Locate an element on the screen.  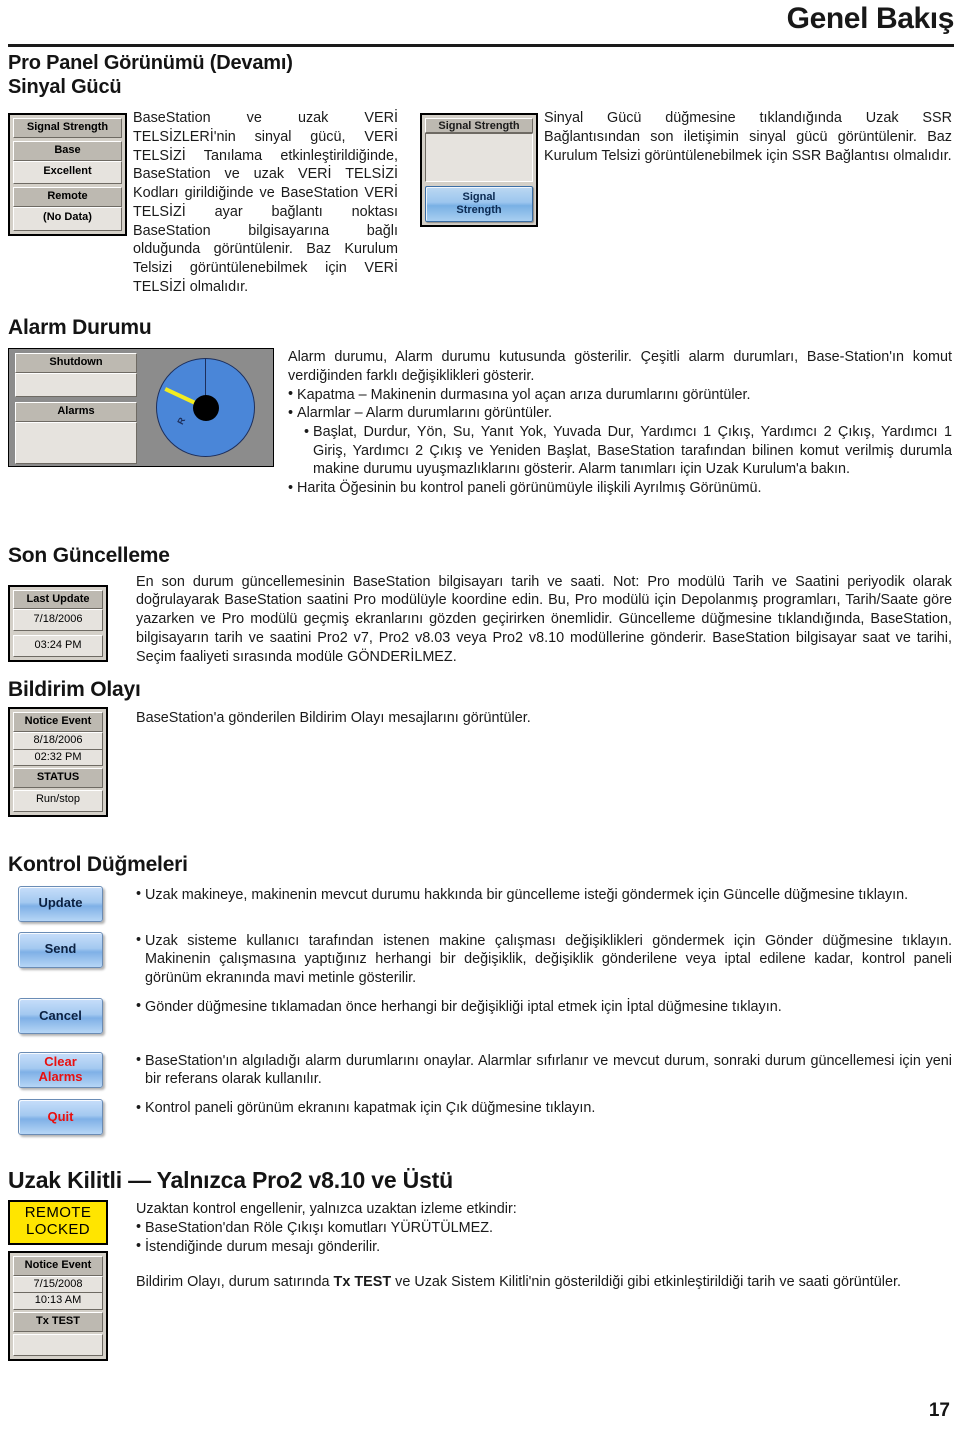
last-update-widget: Last Update 7/18/2006 03:24 PM is located at coordinates (58, 623).